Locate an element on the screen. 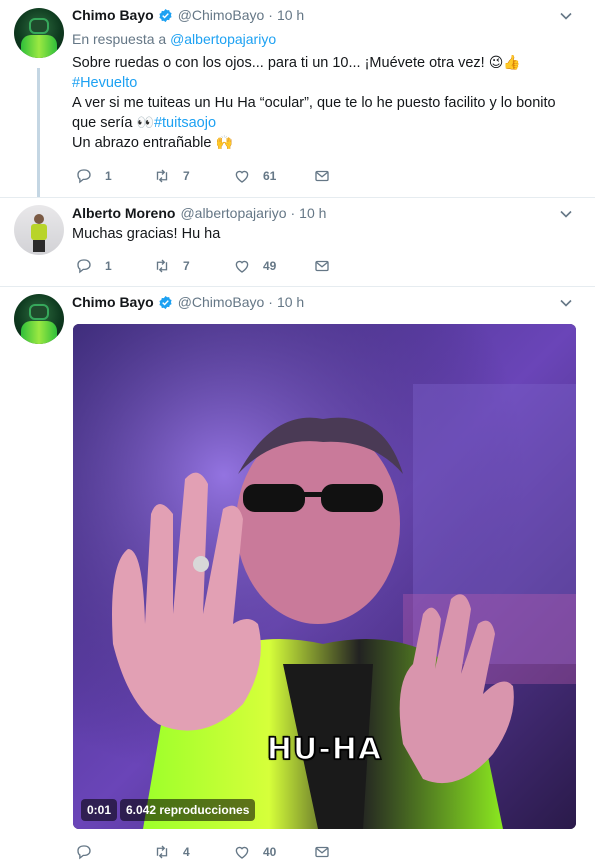 The image size is (595, 867). like-button: 61 is located at coordinates (254, 176).